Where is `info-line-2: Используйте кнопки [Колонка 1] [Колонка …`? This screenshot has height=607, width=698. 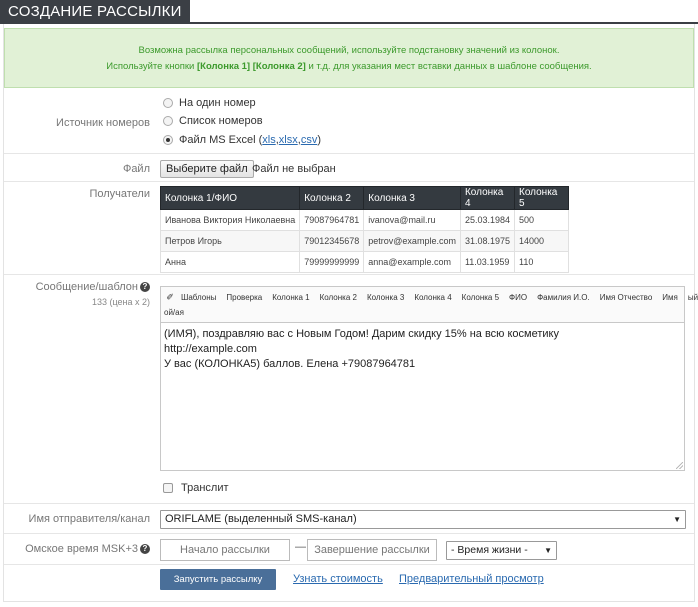 info-line-2: Используйте кнопки [Колонка 1] [Колонка … is located at coordinates (349, 66).